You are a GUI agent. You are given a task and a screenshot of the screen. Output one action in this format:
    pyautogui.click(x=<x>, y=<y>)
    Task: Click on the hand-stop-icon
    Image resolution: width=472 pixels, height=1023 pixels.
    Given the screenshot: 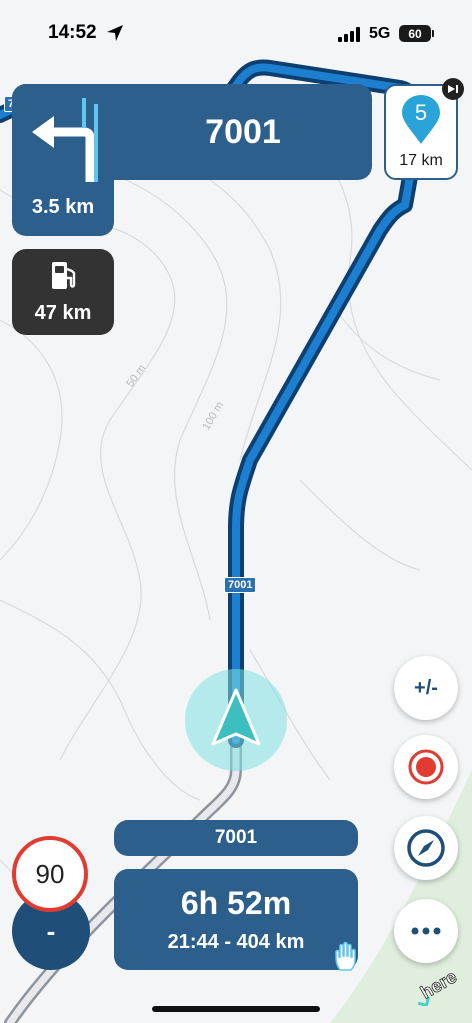 What is the action you would take?
    pyautogui.click(x=347, y=956)
    